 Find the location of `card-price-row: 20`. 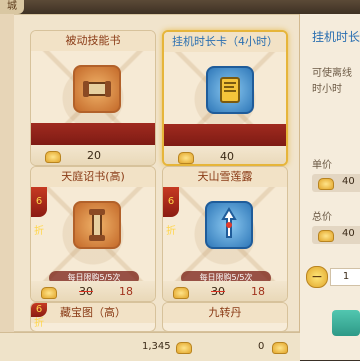

card-price-row: 20 is located at coordinates (93, 155).